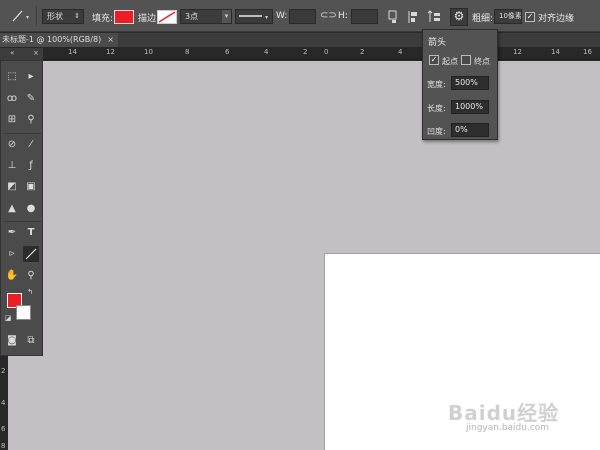  I want to click on pen-tool-icon: ✒, so click(12, 233).